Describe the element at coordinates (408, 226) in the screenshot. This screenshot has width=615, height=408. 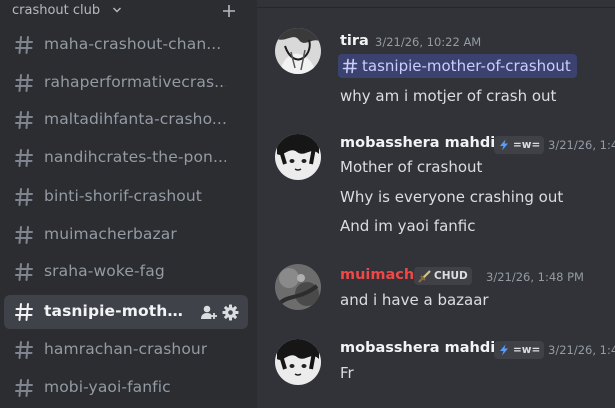
I see `message-text: And im yaoi fanfic` at that location.